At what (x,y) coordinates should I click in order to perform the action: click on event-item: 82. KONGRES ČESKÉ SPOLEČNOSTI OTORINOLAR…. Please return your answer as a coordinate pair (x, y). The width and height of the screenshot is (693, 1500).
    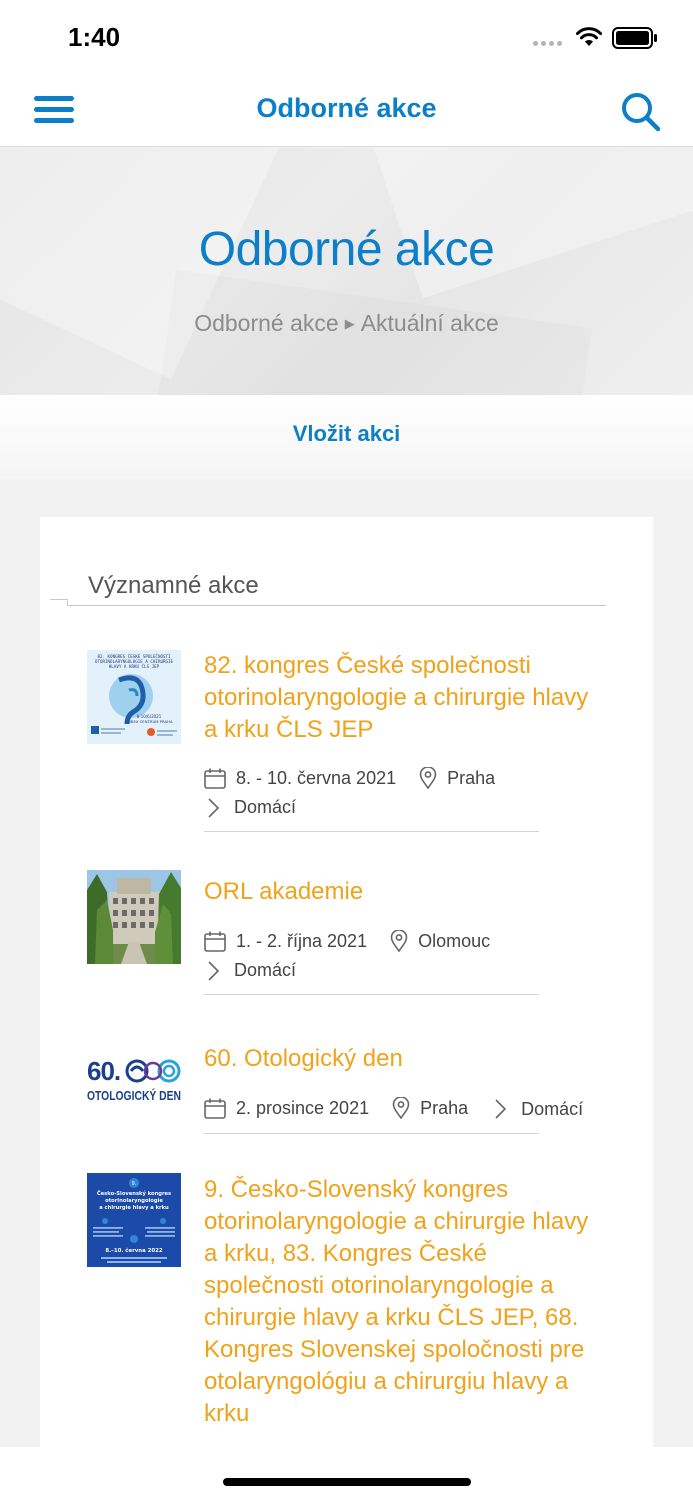
    Looking at the image, I should click on (347, 742).